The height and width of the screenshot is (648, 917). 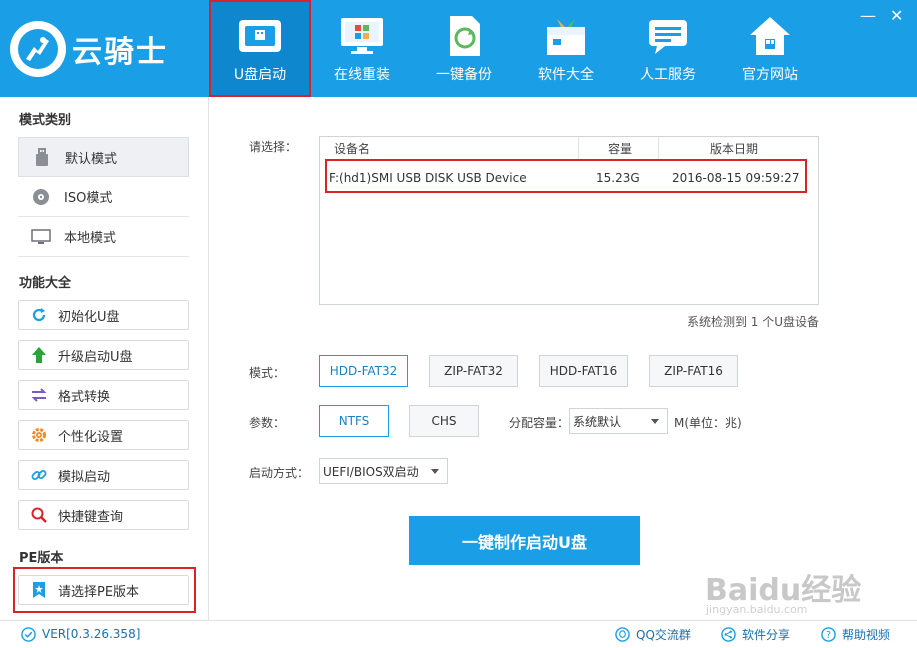 I want to click on format-convert-button: 格式转换, so click(x=103, y=395).